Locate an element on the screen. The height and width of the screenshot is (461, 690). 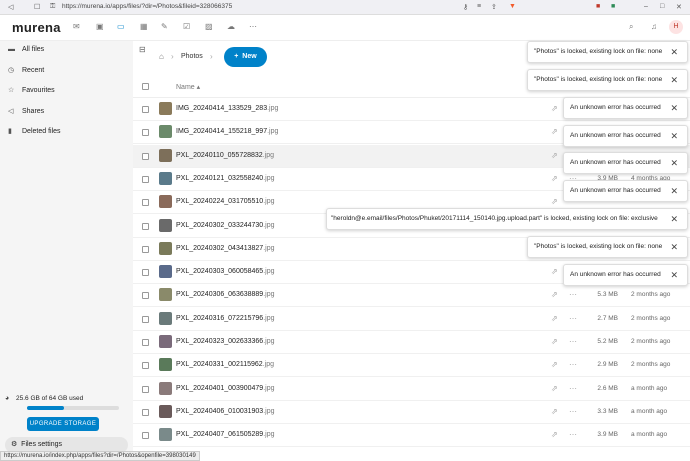
calendar-icon: ▦ is located at coordinates (144, 26).